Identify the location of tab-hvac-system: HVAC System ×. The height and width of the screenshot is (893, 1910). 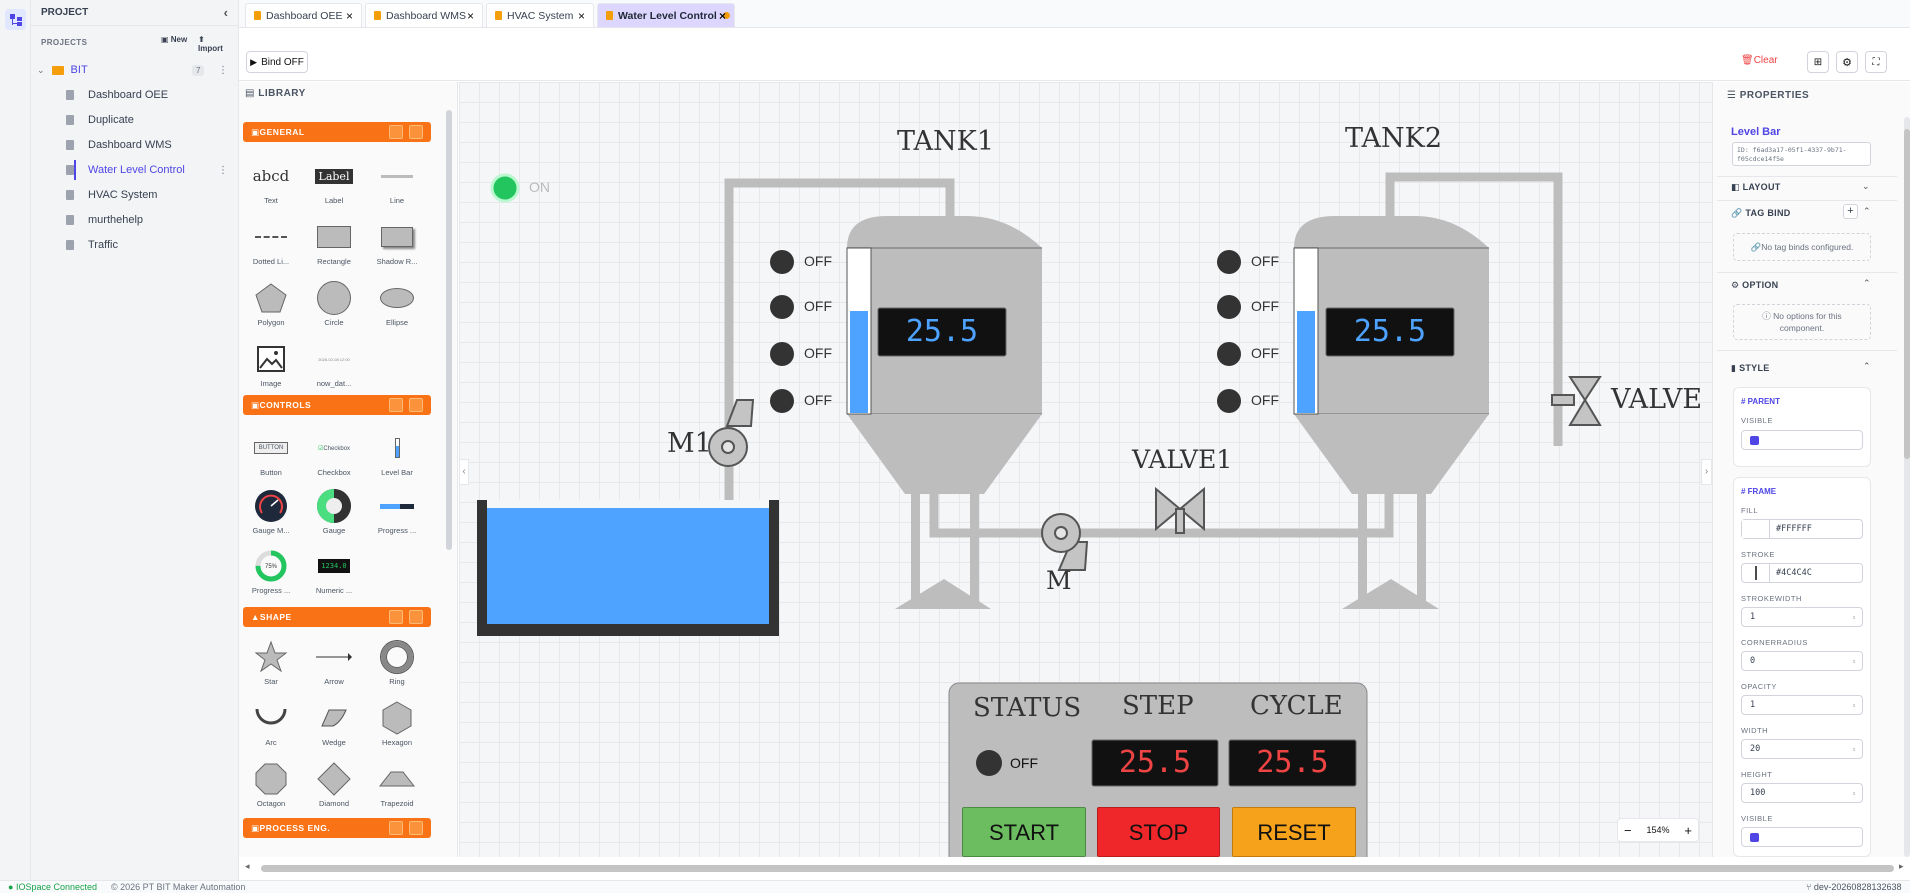
(540, 15).